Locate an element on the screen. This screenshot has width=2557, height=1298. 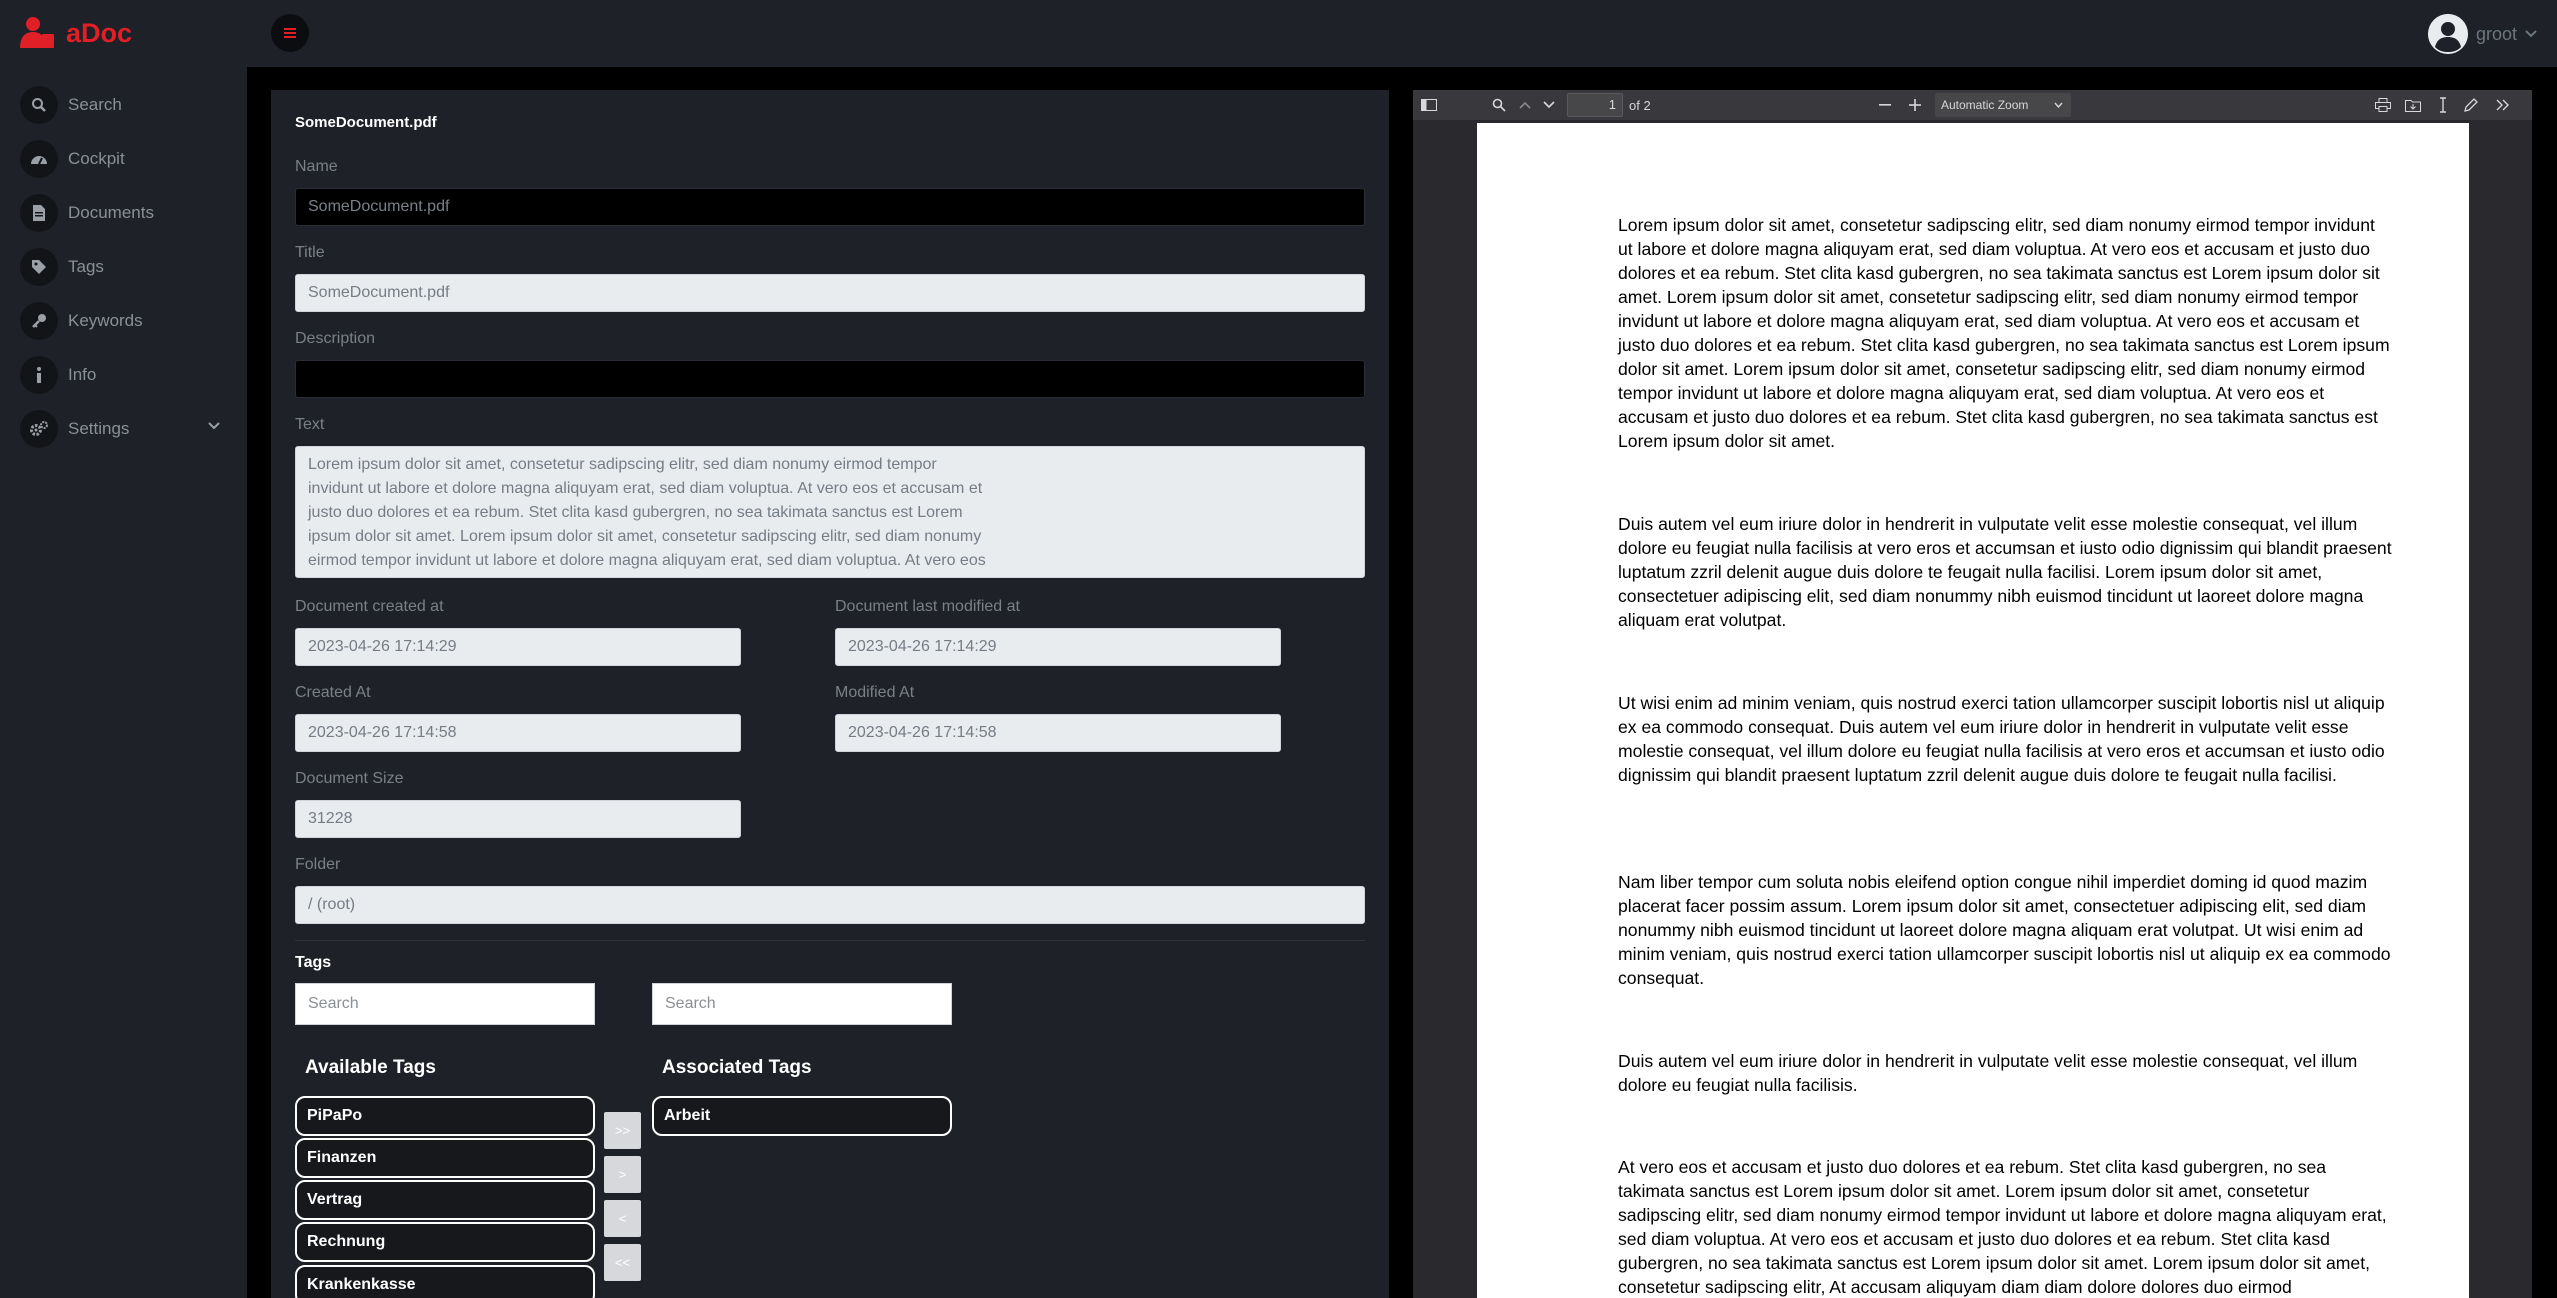
text-select-button is located at coordinates (2443, 105).